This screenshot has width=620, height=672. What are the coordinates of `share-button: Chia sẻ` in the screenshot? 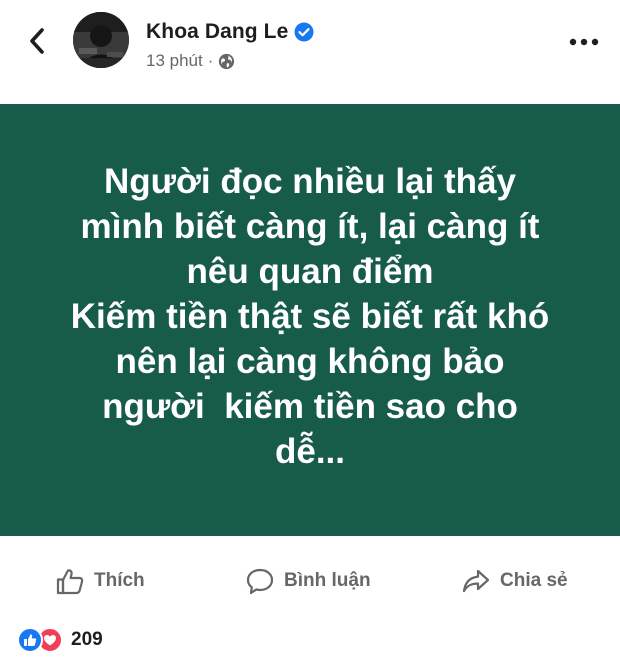 It's located at (514, 581).